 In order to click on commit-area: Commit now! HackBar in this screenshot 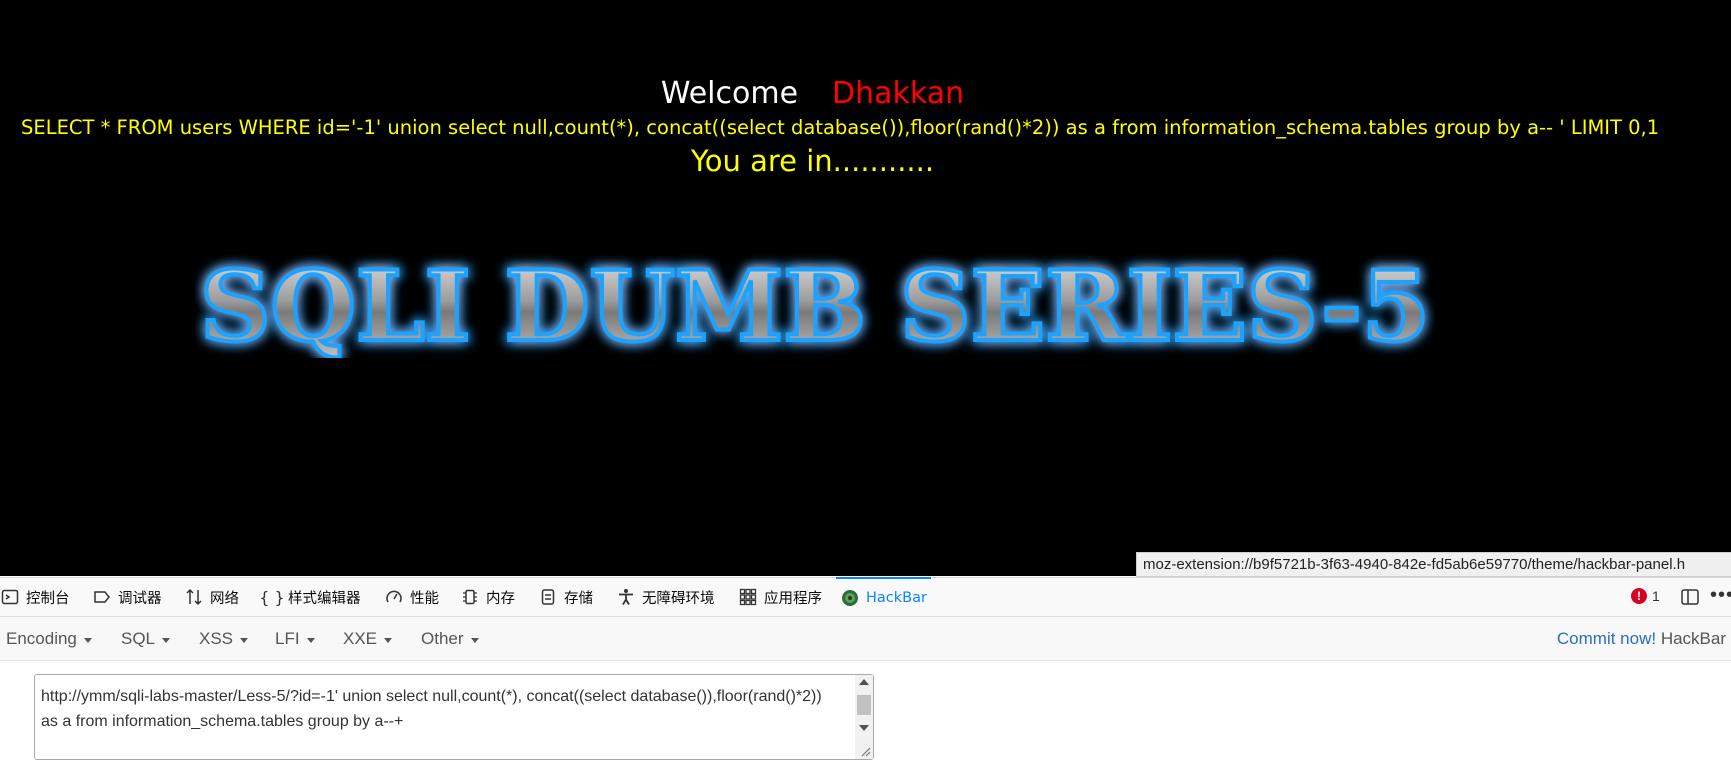, I will do `click(1641, 639)`.